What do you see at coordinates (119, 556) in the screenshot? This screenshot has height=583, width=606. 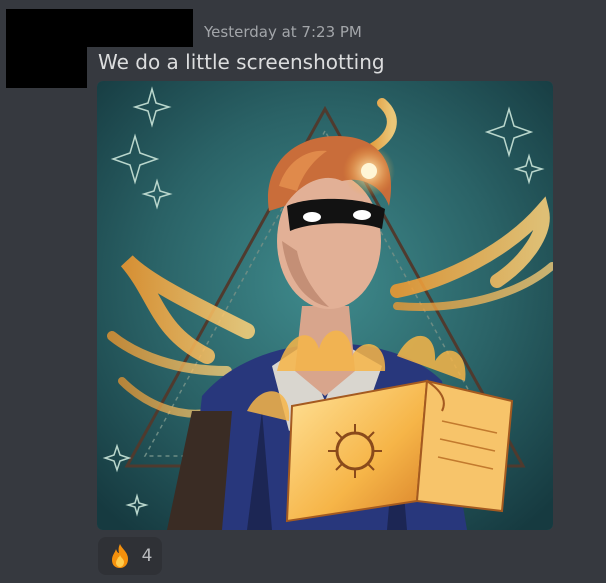 I see `fire-emoji-icon` at bounding box center [119, 556].